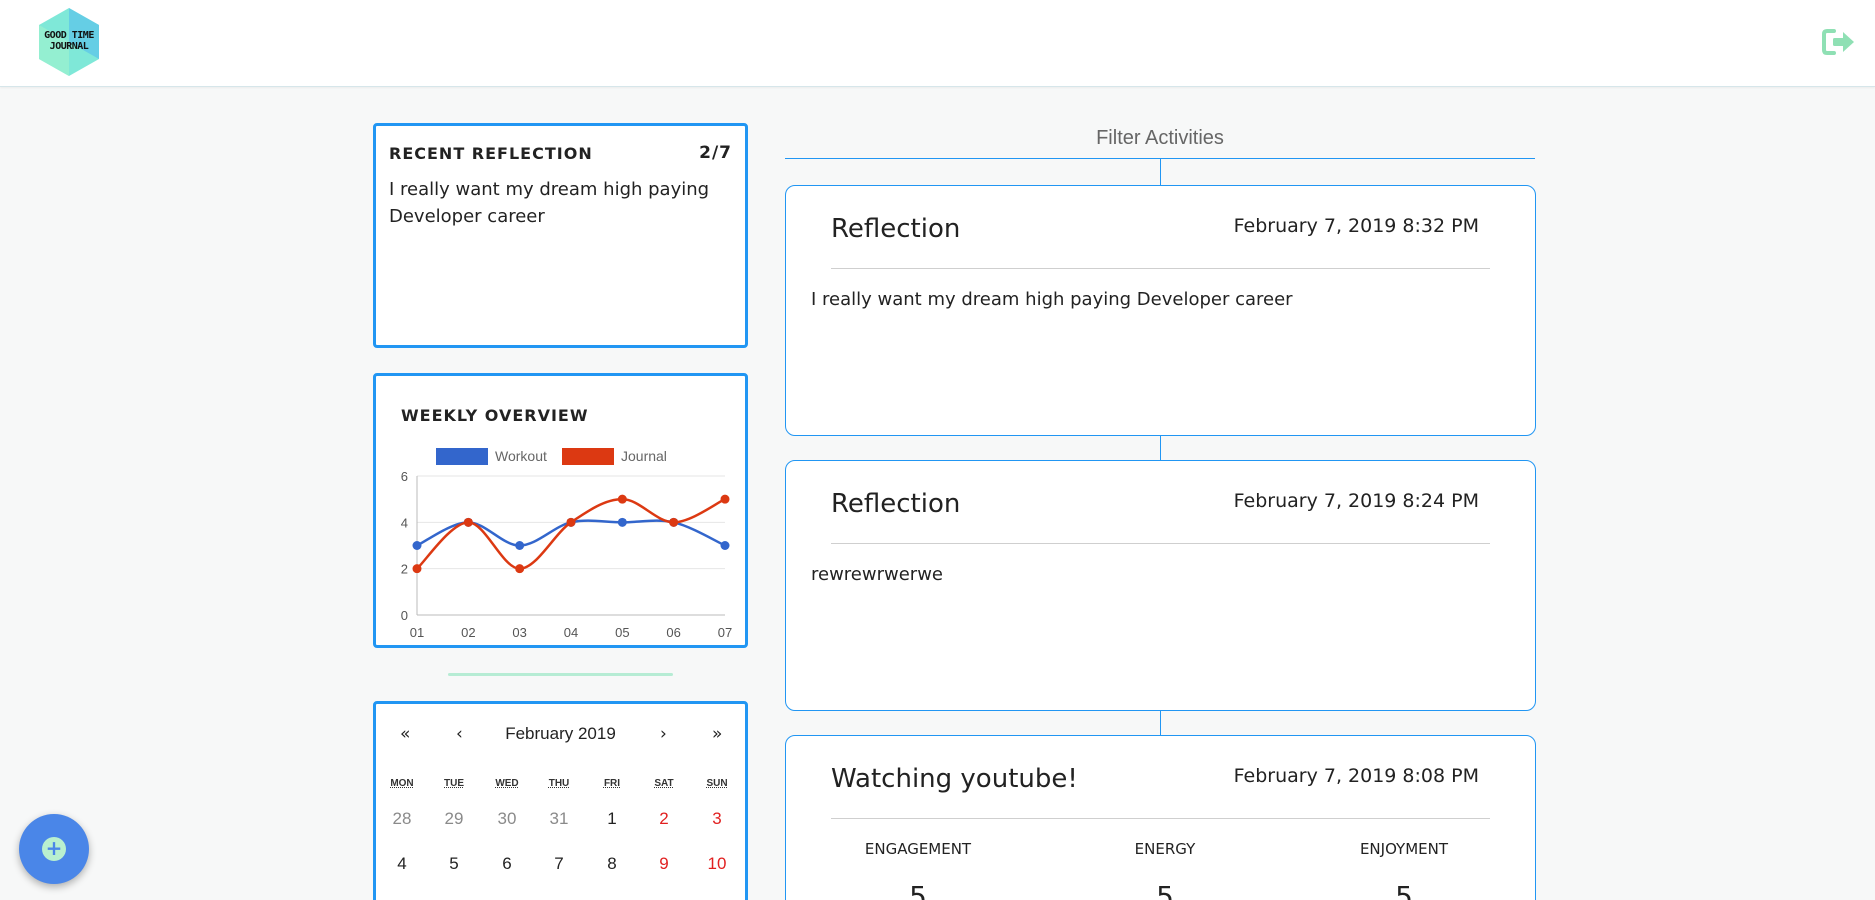 The width and height of the screenshot is (1875, 900). Describe the element at coordinates (664, 864) in the screenshot. I see `calendar-day: 9` at that location.